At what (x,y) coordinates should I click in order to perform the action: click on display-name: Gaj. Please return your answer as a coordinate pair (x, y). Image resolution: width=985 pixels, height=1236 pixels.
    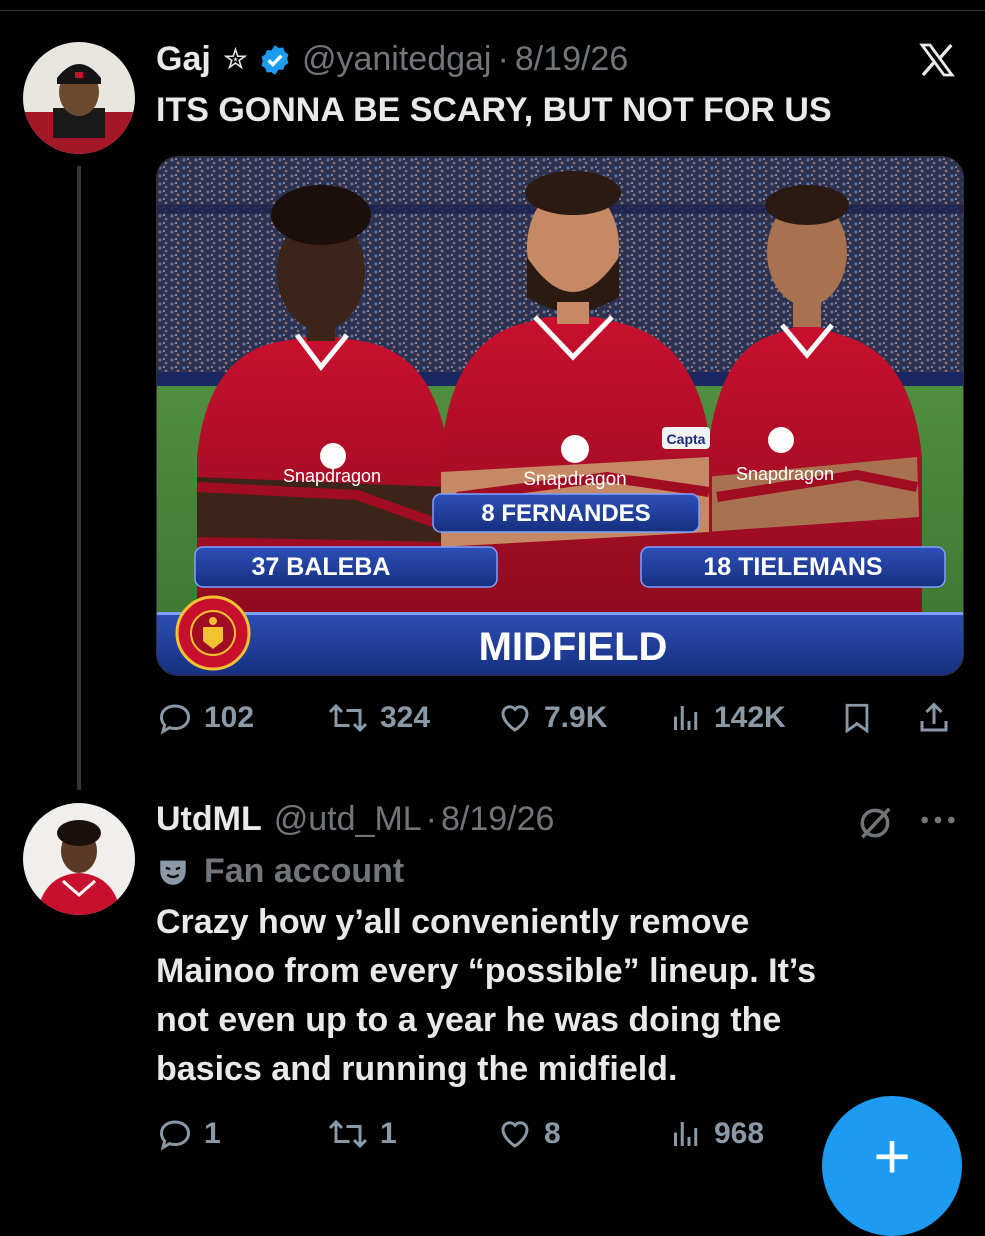
    Looking at the image, I should click on (183, 59).